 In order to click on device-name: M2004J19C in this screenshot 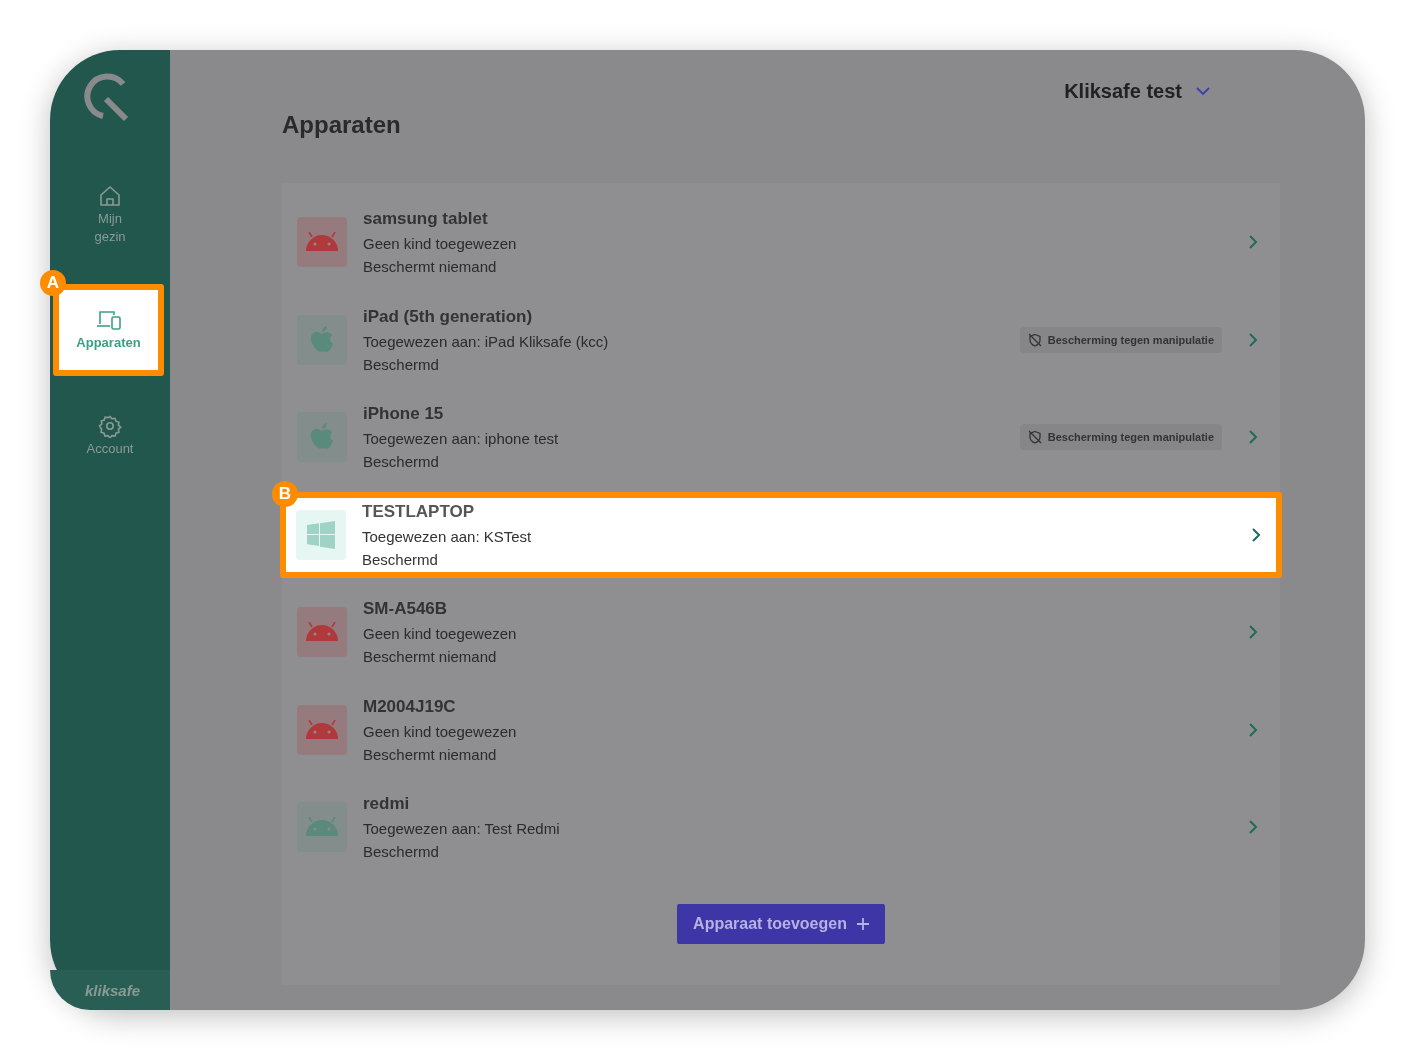, I will do `click(410, 706)`.